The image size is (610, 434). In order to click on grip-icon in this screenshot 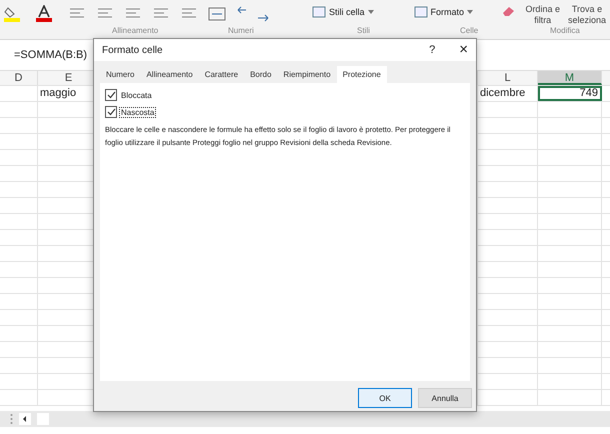, I will do `click(11, 419)`.